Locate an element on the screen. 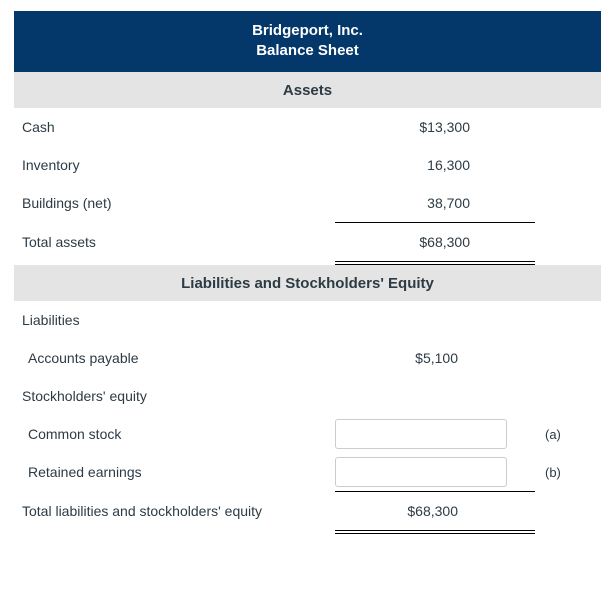 This screenshot has width=613, height=601. row-label-accounts-payable: Accounts payable is located at coordinates (83, 358).